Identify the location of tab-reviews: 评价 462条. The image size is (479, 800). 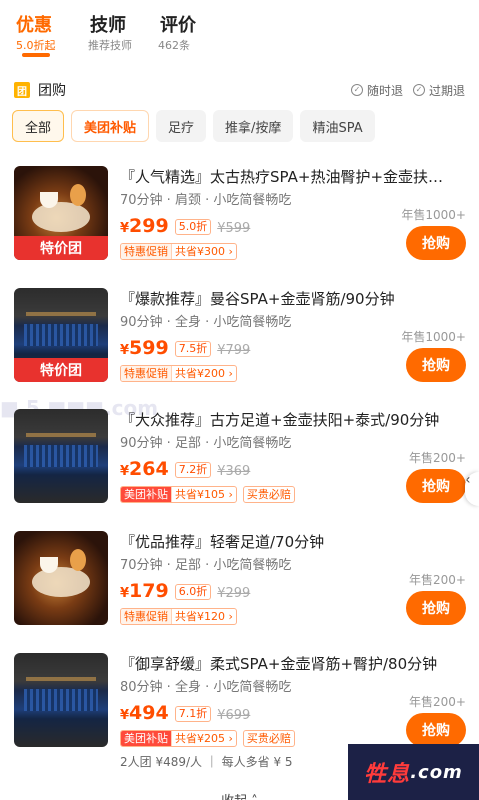
(192, 31).